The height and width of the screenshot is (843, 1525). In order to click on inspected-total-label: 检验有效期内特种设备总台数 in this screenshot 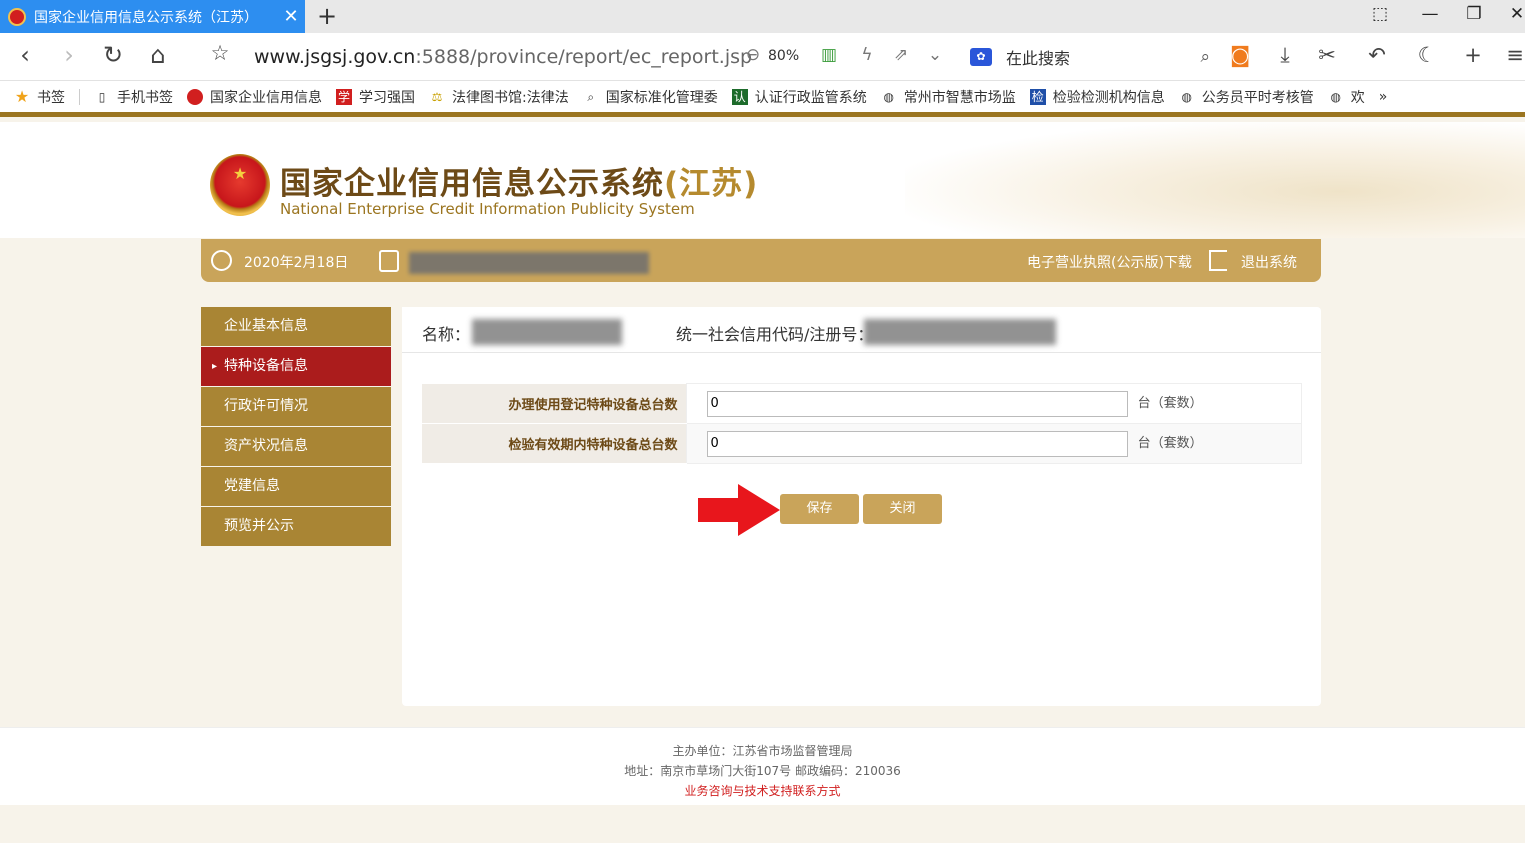, I will do `click(554, 443)`.